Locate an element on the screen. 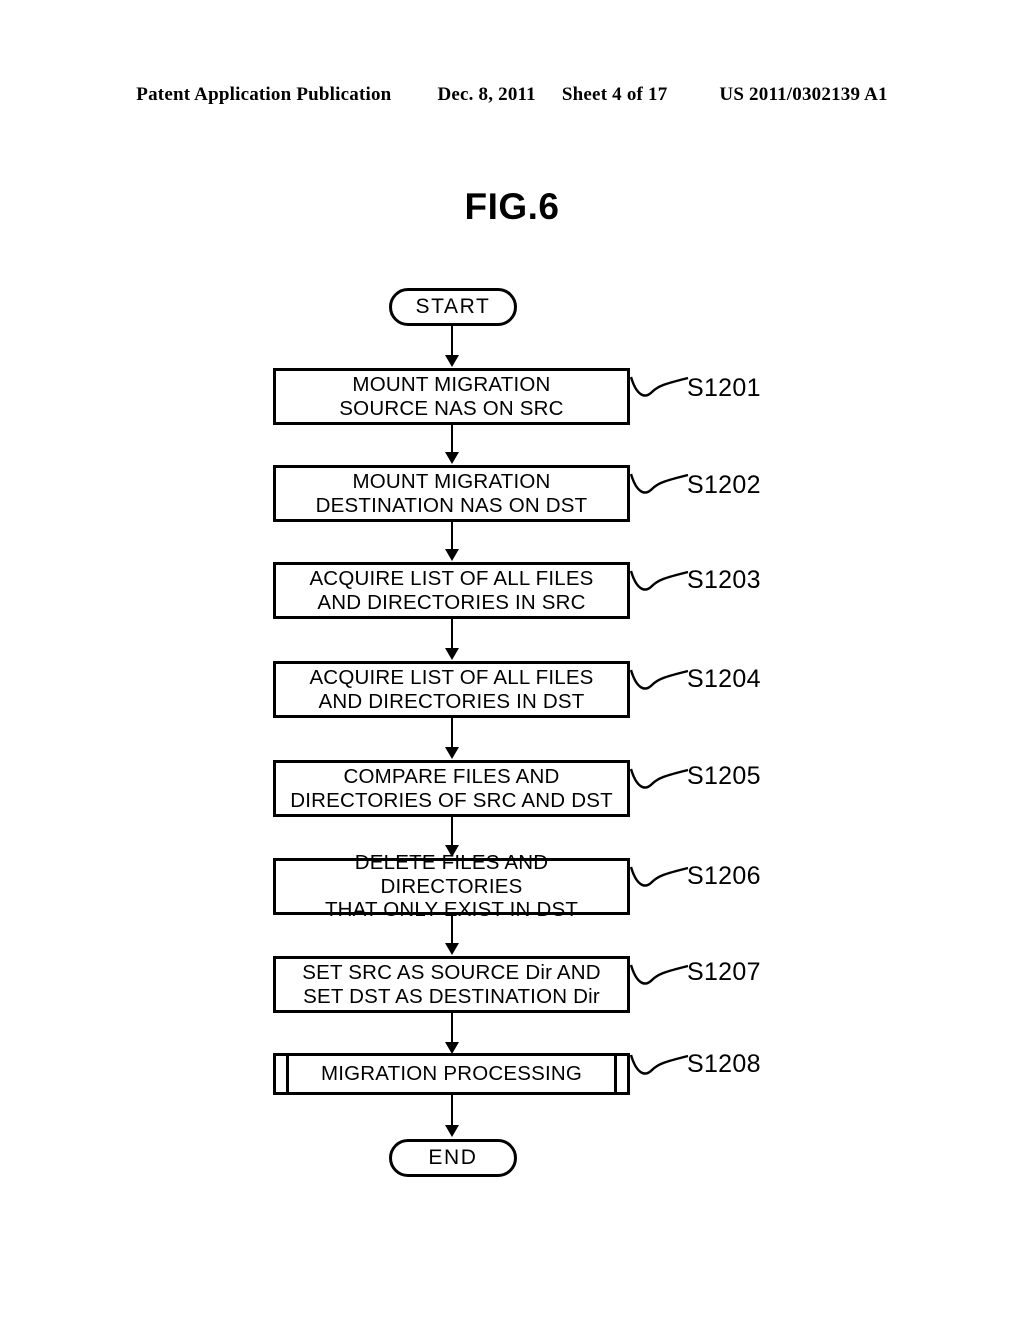 The width and height of the screenshot is (1024, 1320). arrowhead-s1206-s1207 is located at coordinates (452, 949).